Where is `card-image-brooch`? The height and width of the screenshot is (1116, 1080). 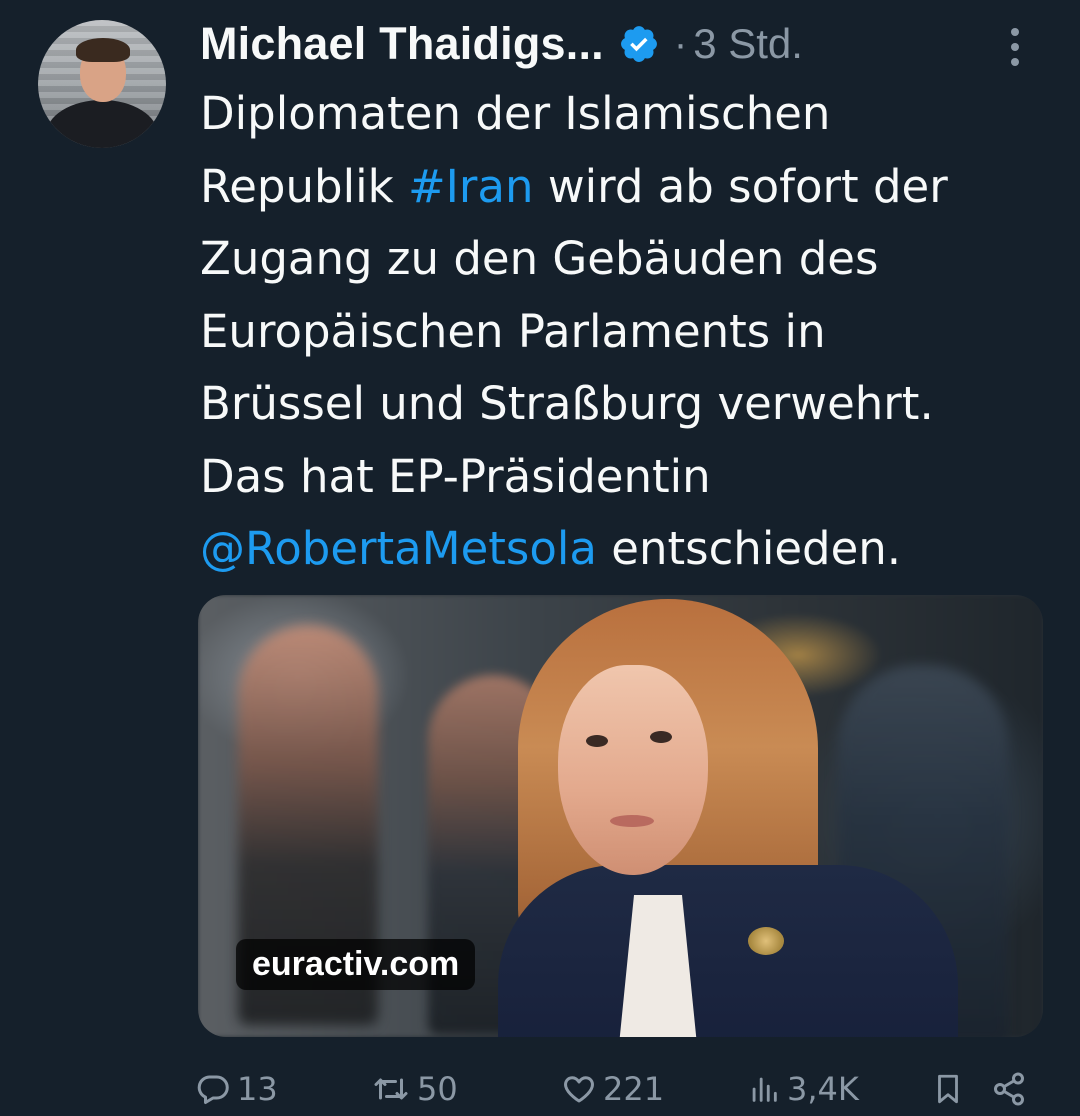 card-image-brooch is located at coordinates (766, 941).